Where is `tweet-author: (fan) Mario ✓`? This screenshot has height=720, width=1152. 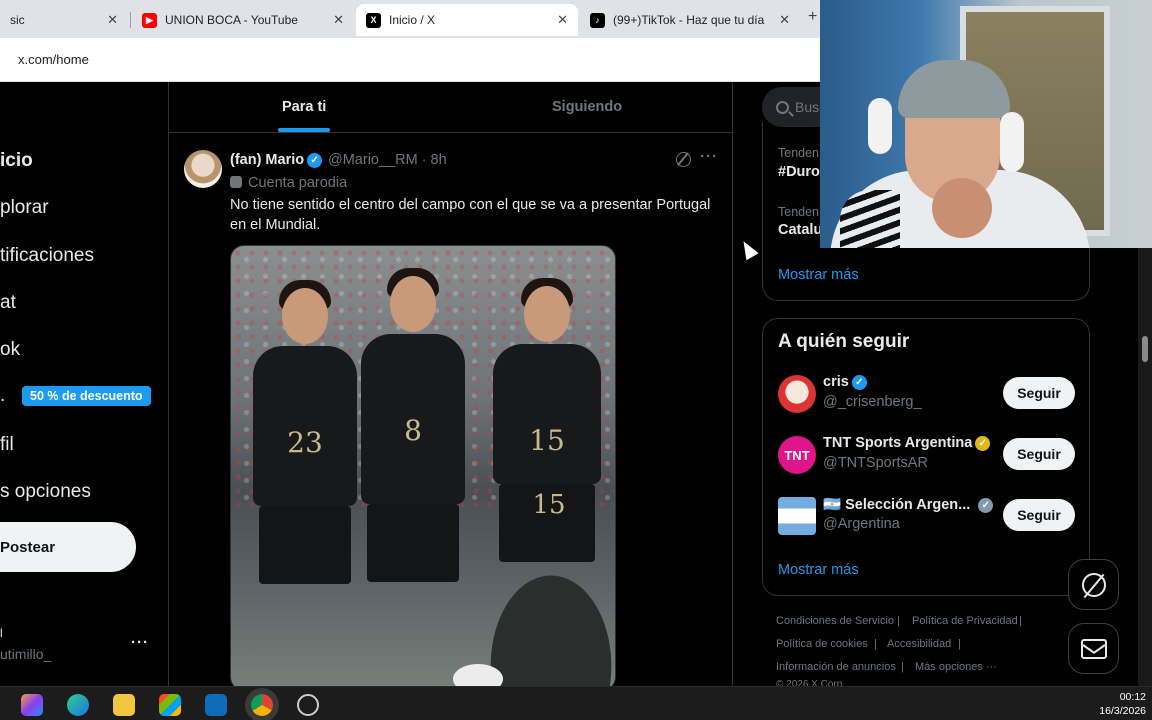
tweet-author: (fan) Mario ✓ is located at coordinates (276, 160).